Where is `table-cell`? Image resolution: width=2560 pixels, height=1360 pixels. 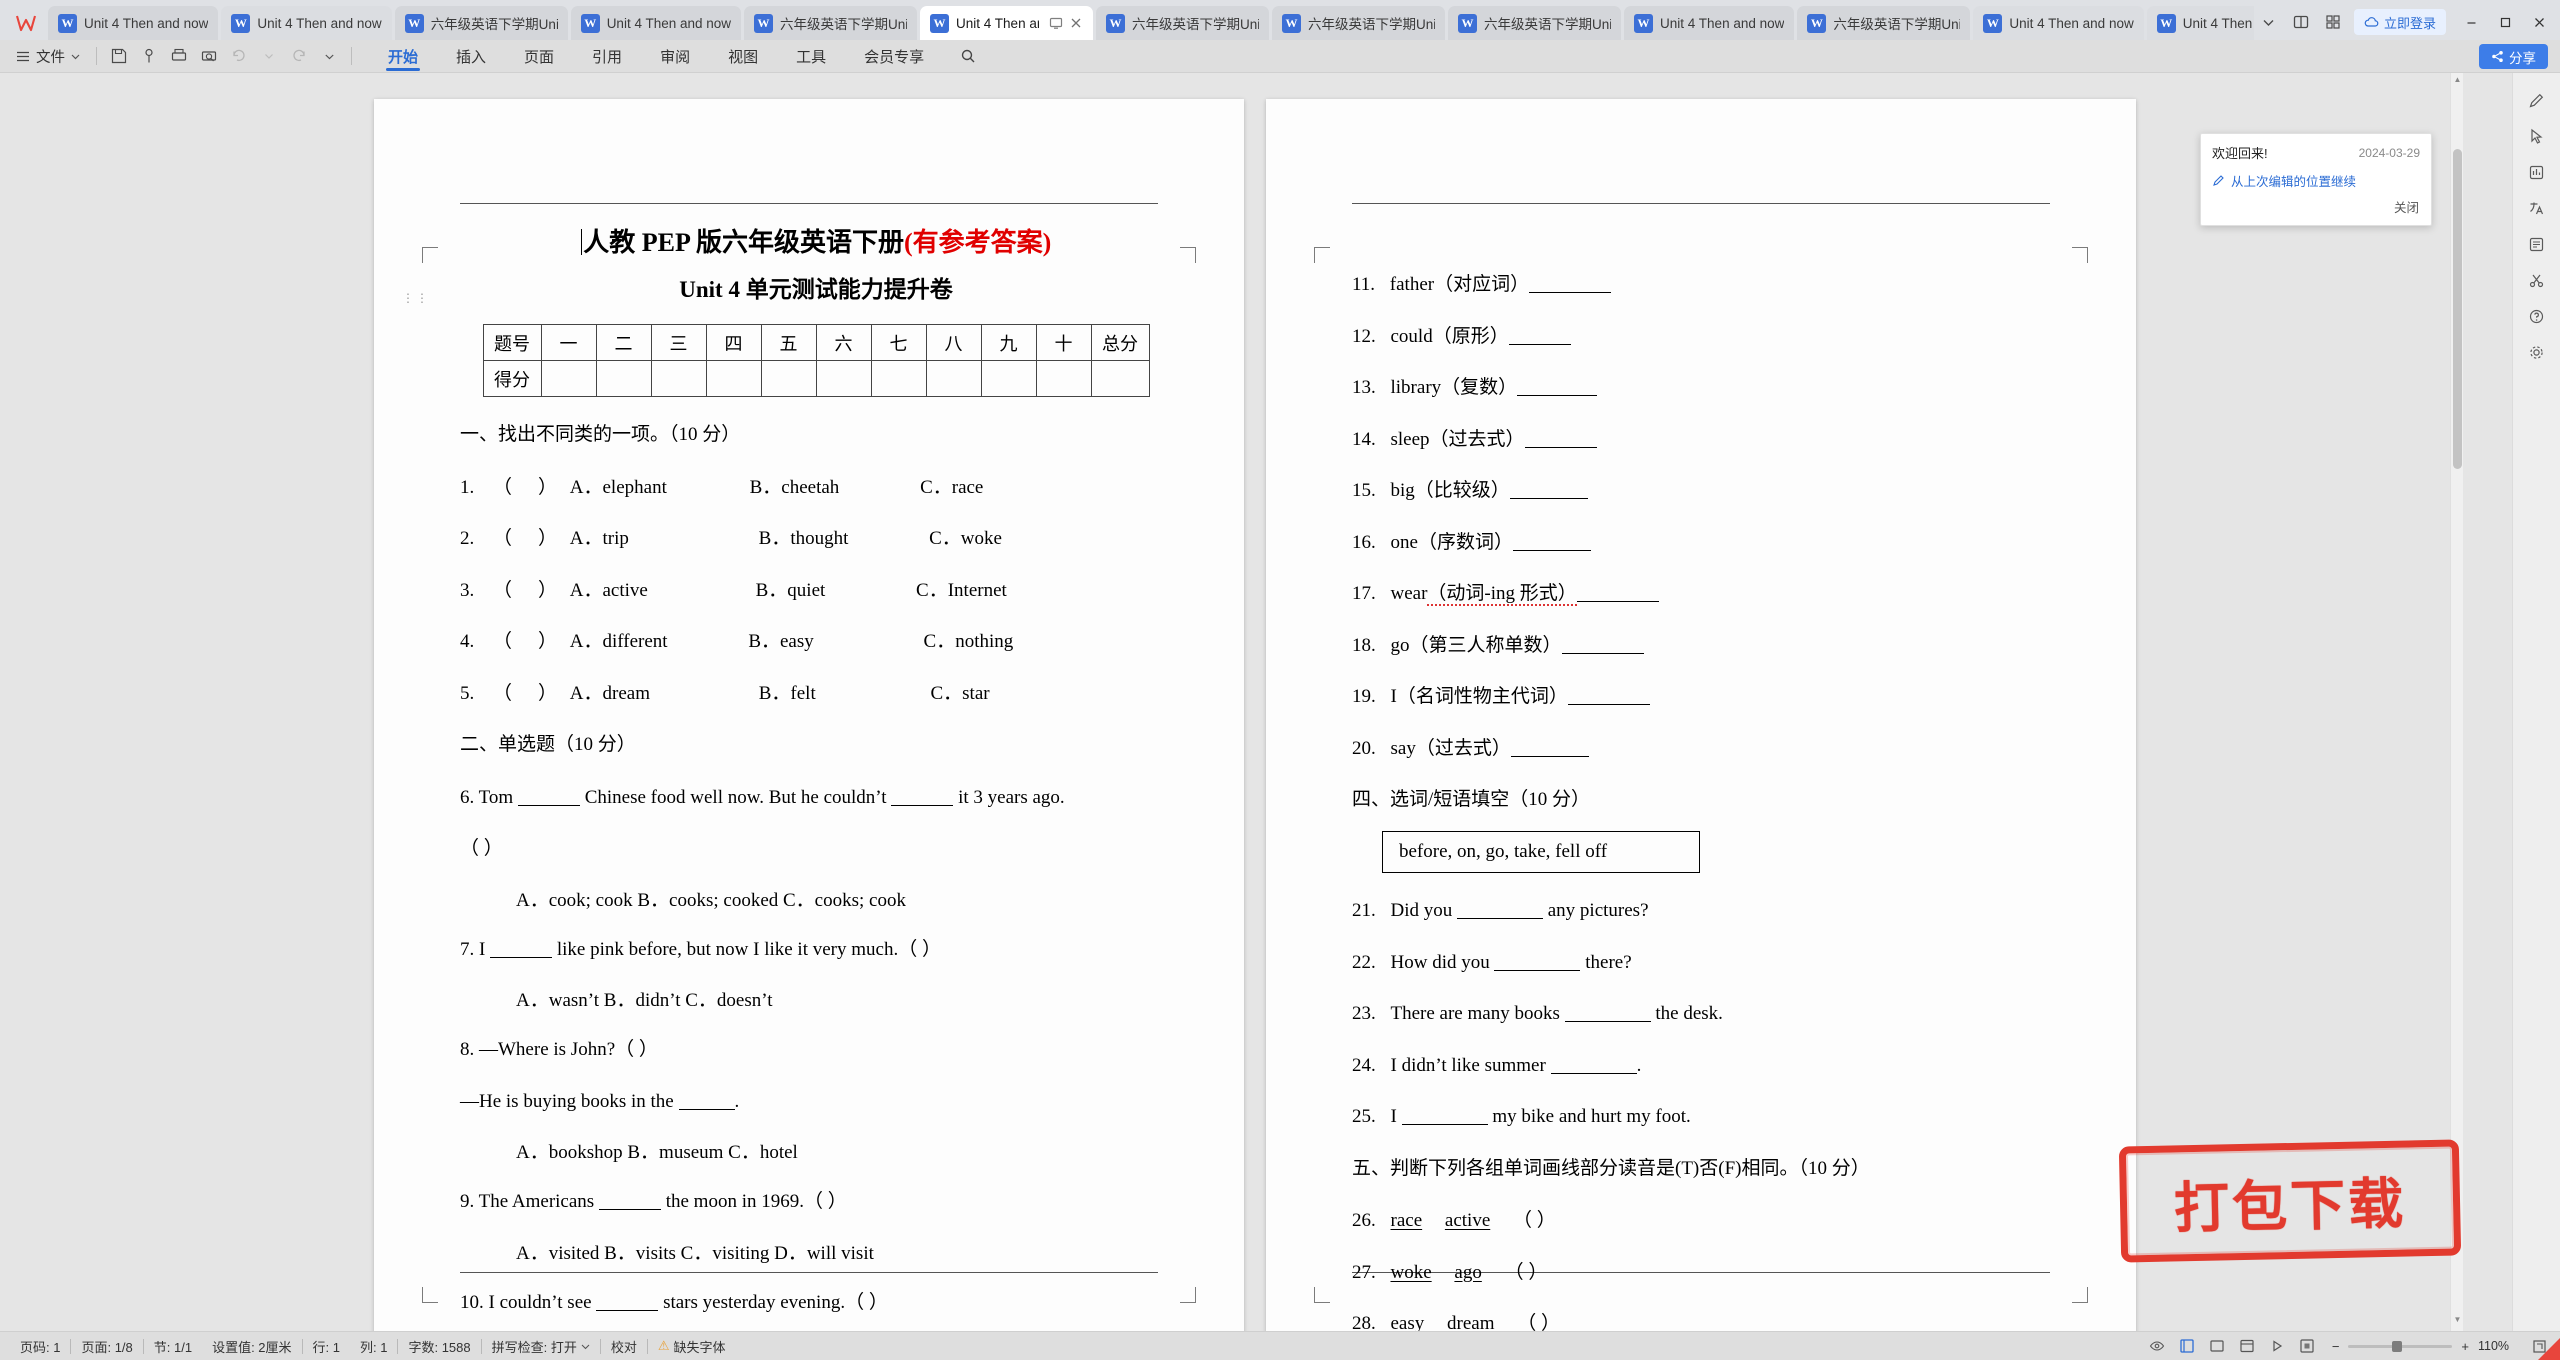
table-cell is located at coordinates (953, 378).